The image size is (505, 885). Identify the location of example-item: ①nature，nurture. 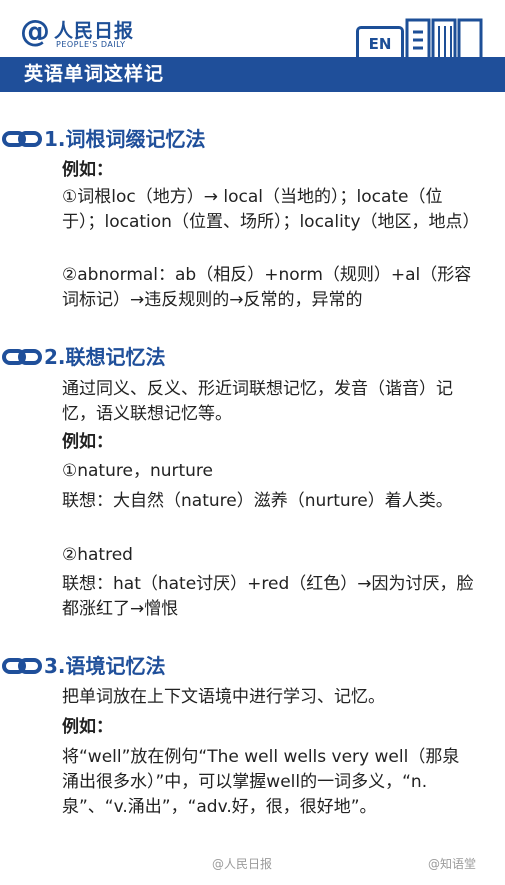
(137, 471).